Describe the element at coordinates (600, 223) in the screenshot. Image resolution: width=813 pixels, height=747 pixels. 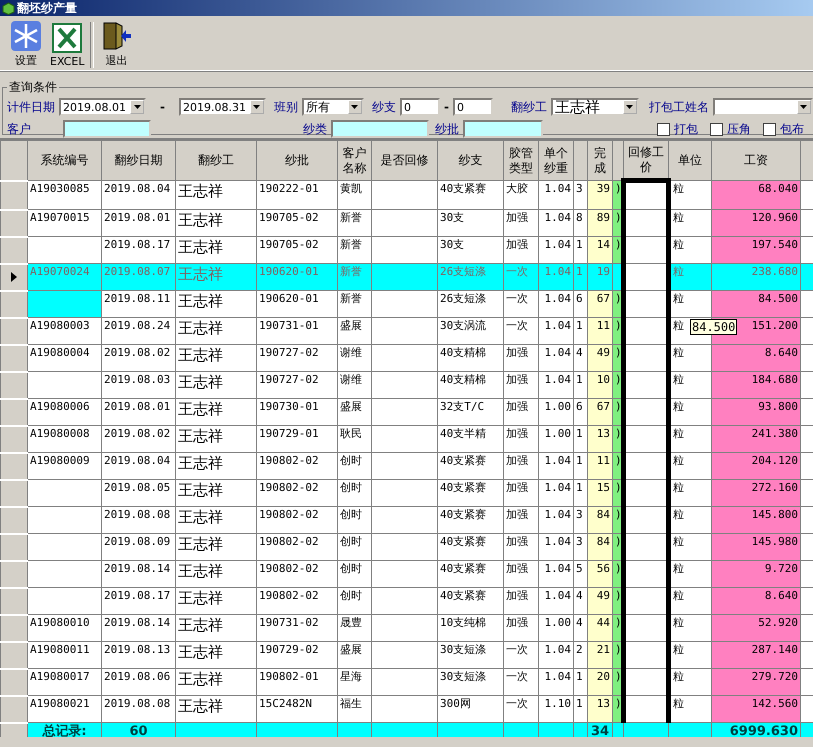
I see `table-cell: 89` at that location.